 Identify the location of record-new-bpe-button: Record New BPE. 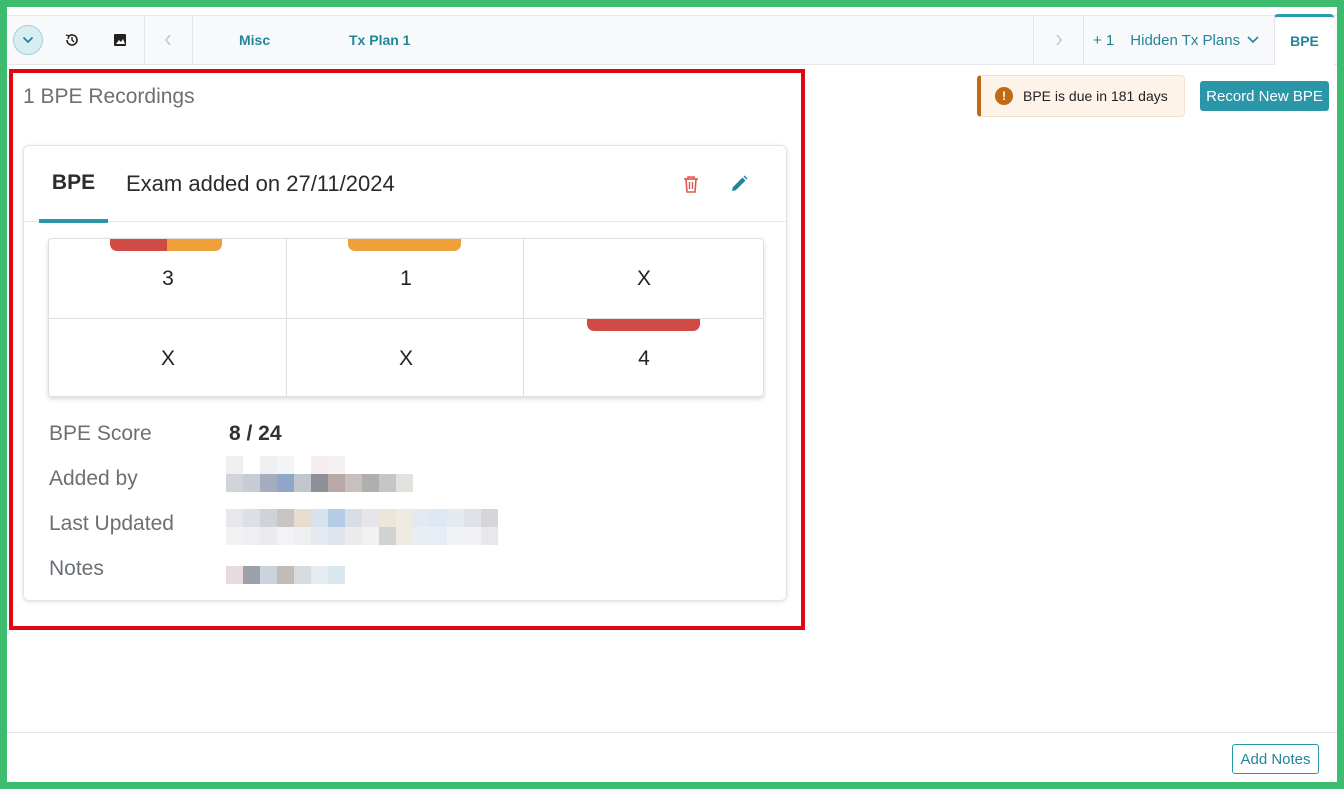
(1264, 96).